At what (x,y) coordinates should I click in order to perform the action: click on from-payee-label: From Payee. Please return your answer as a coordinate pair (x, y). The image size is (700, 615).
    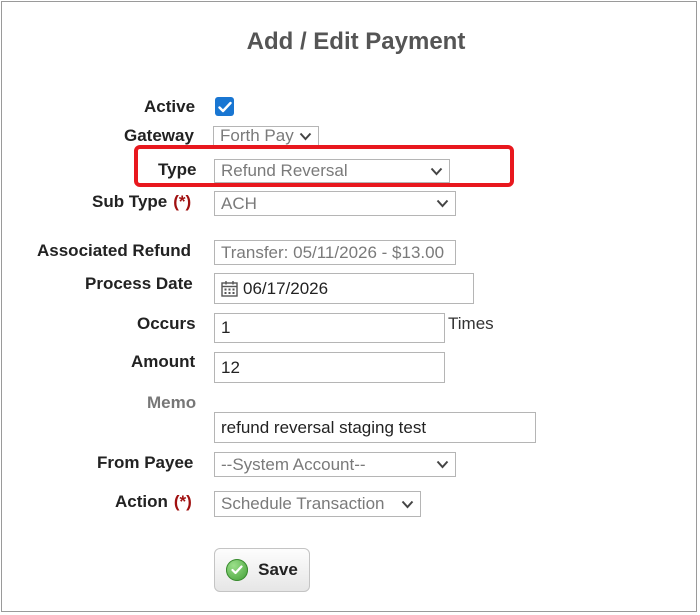
    Looking at the image, I should click on (145, 462).